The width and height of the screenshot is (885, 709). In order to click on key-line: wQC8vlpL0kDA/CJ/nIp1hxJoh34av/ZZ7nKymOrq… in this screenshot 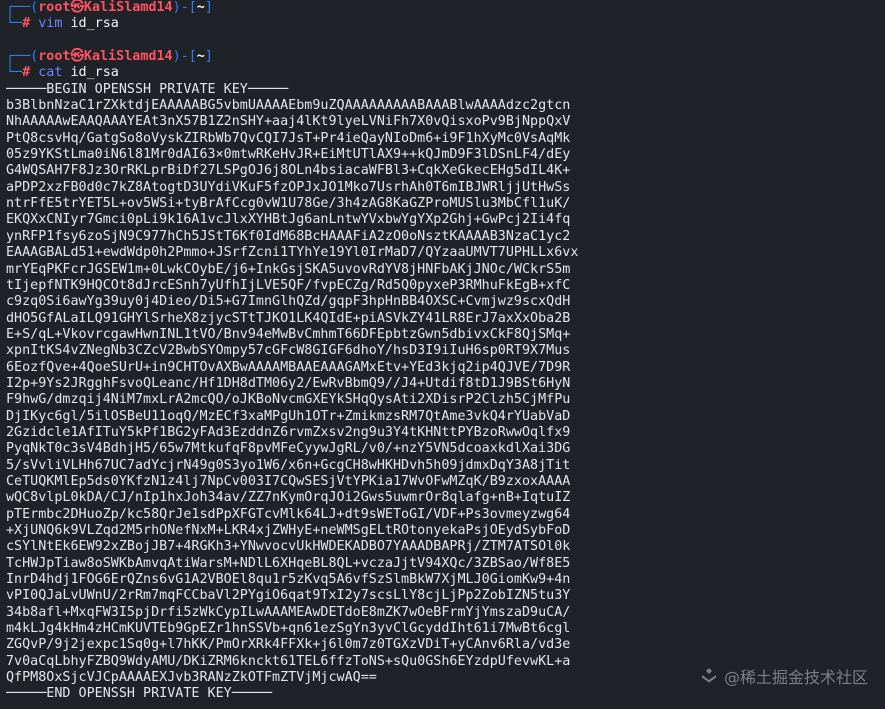, I will do `click(288, 498)`.